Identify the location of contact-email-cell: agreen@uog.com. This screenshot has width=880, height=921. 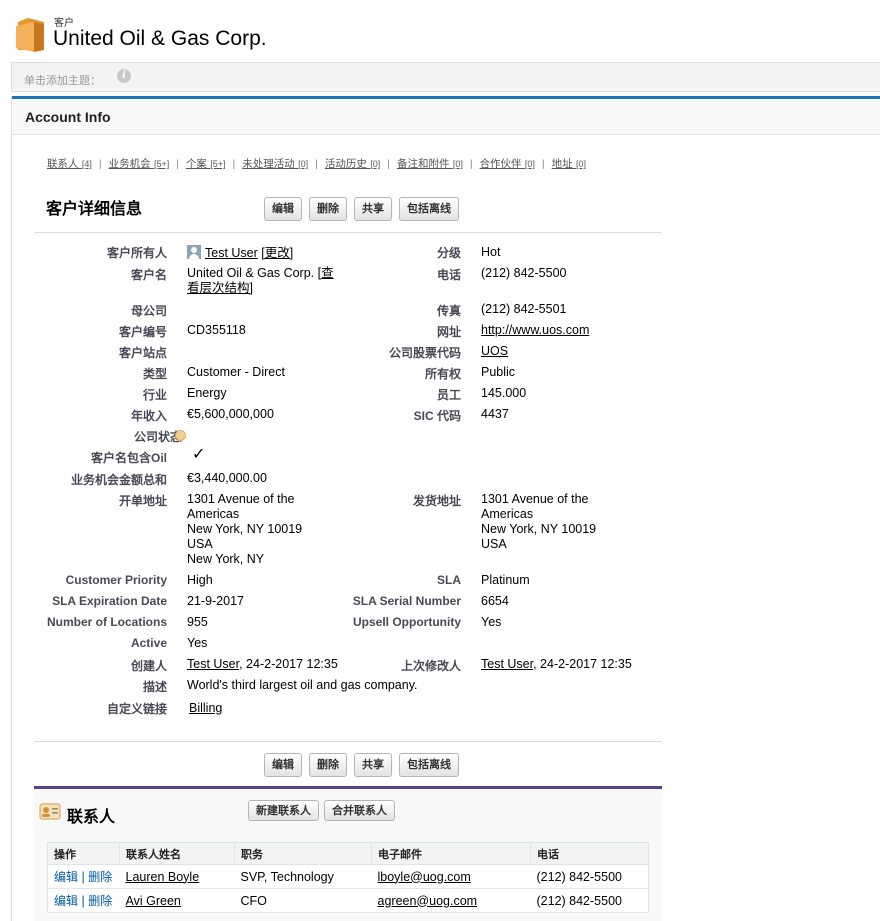
(451, 900).